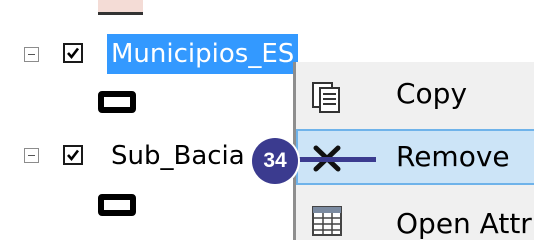 The image size is (534, 250). I want to click on menu-item-label: Remove, so click(453, 156).